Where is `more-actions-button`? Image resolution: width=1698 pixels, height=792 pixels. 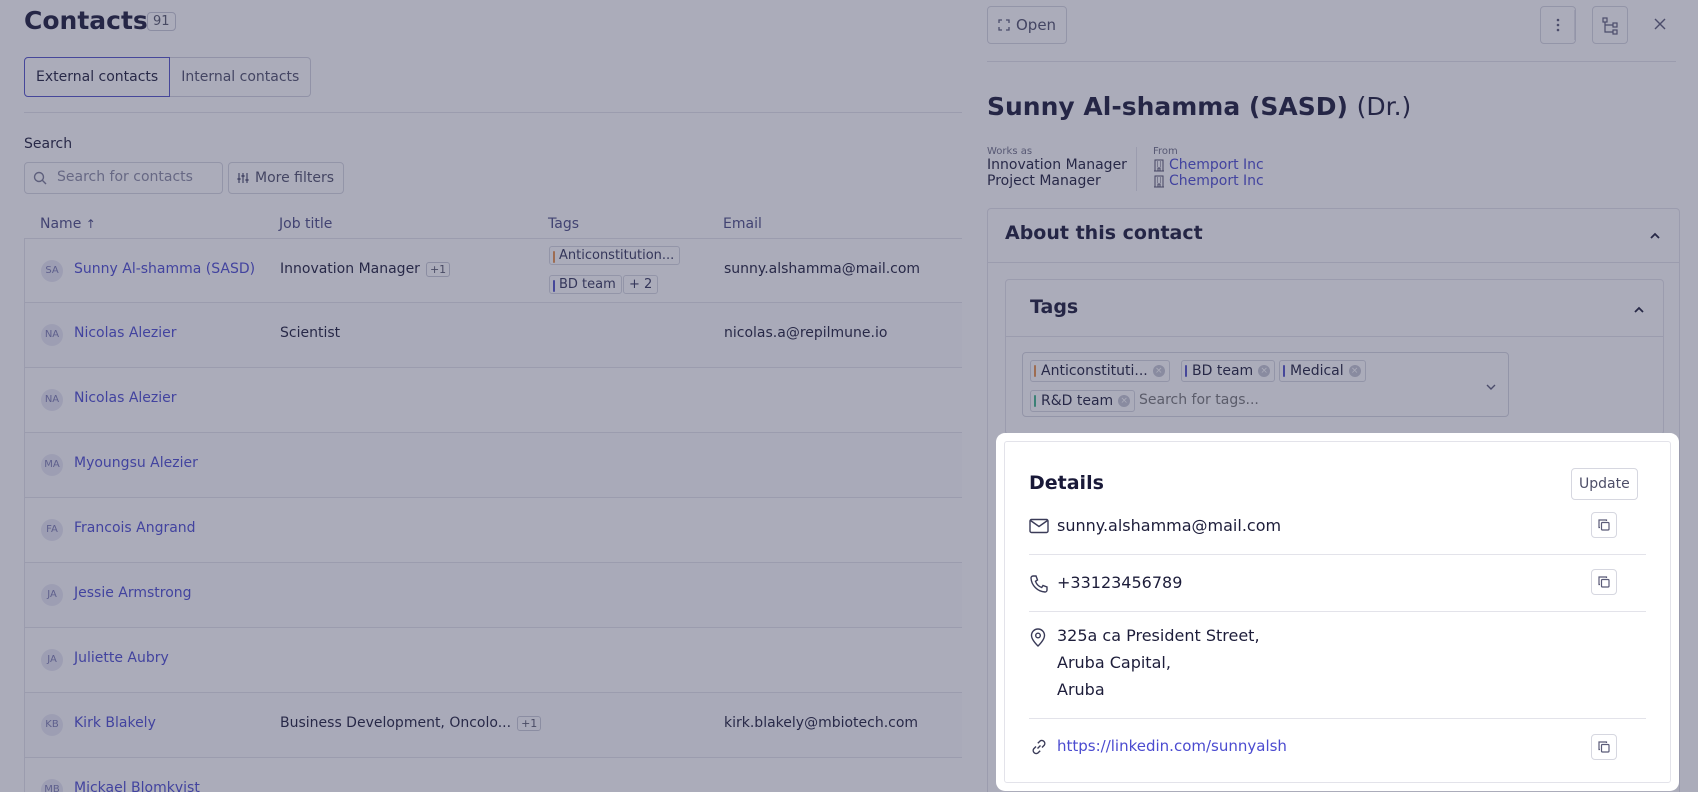 more-actions-button is located at coordinates (1558, 25).